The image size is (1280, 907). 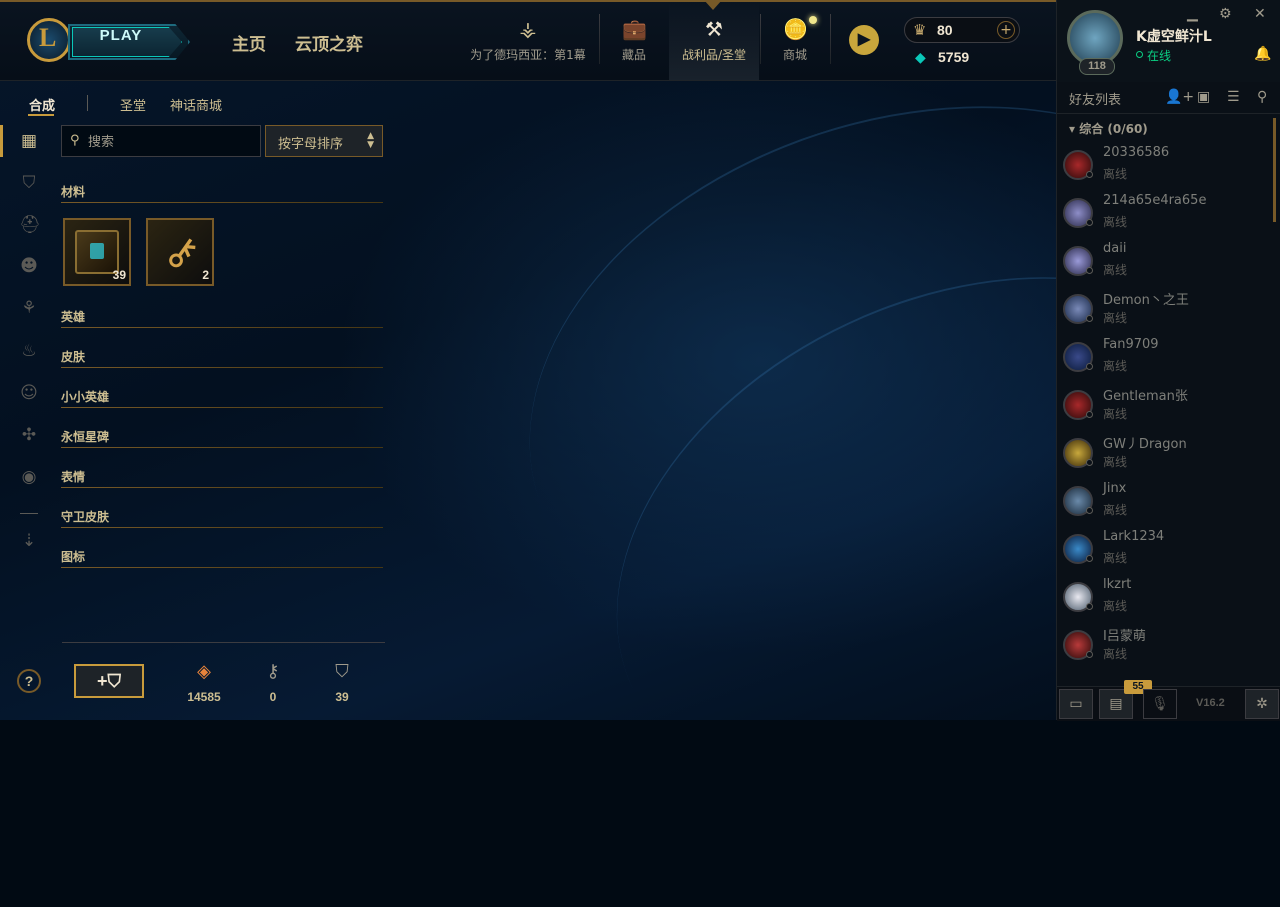 What do you see at coordinates (1163, 551) in the screenshot?
I see `friend-row: Lark1234 离线` at bounding box center [1163, 551].